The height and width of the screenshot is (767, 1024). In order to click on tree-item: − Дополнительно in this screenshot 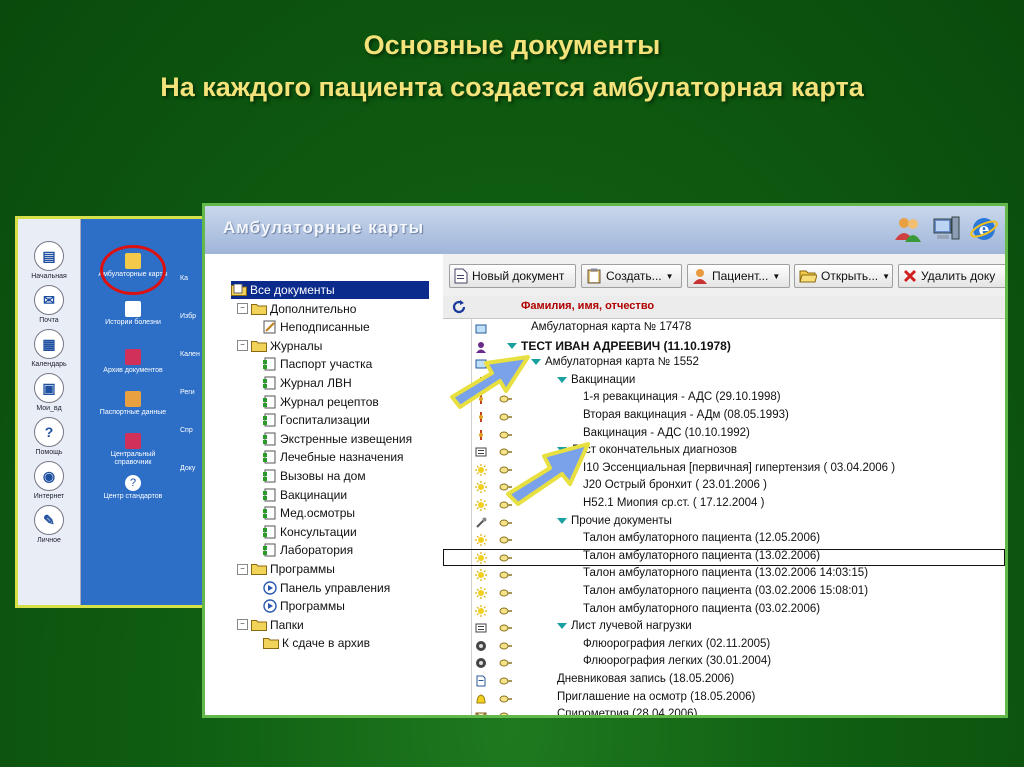, I will do `click(296, 309)`.